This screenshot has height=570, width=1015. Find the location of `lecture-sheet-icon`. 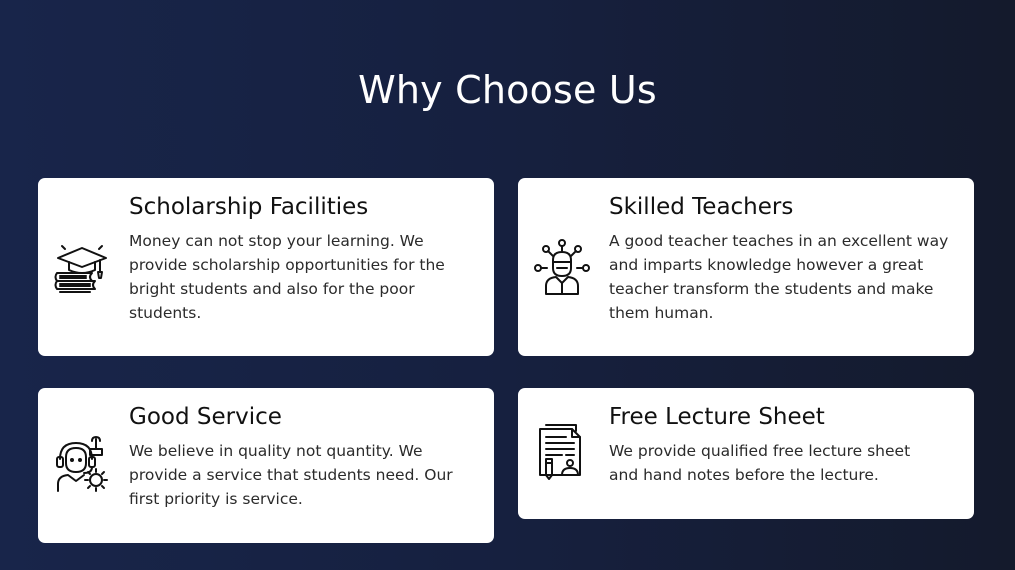

lecture-sheet-icon is located at coordinates (562, 451).